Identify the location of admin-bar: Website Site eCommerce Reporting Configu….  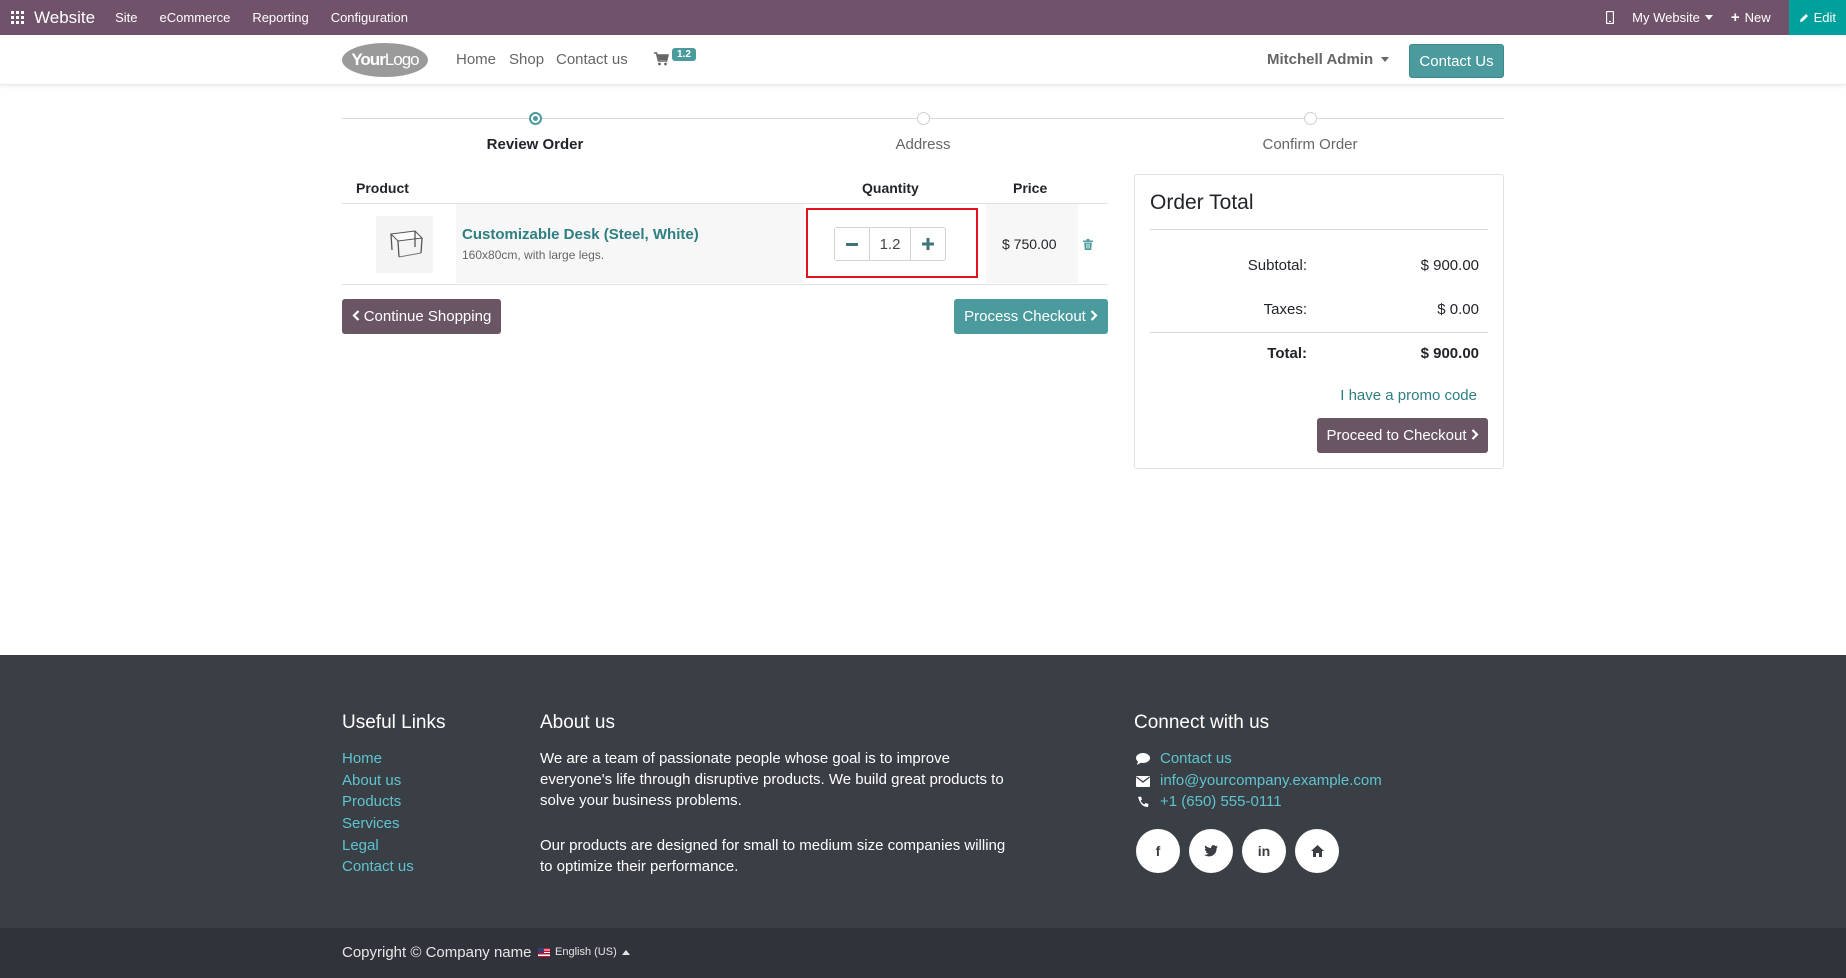
(923, 17).